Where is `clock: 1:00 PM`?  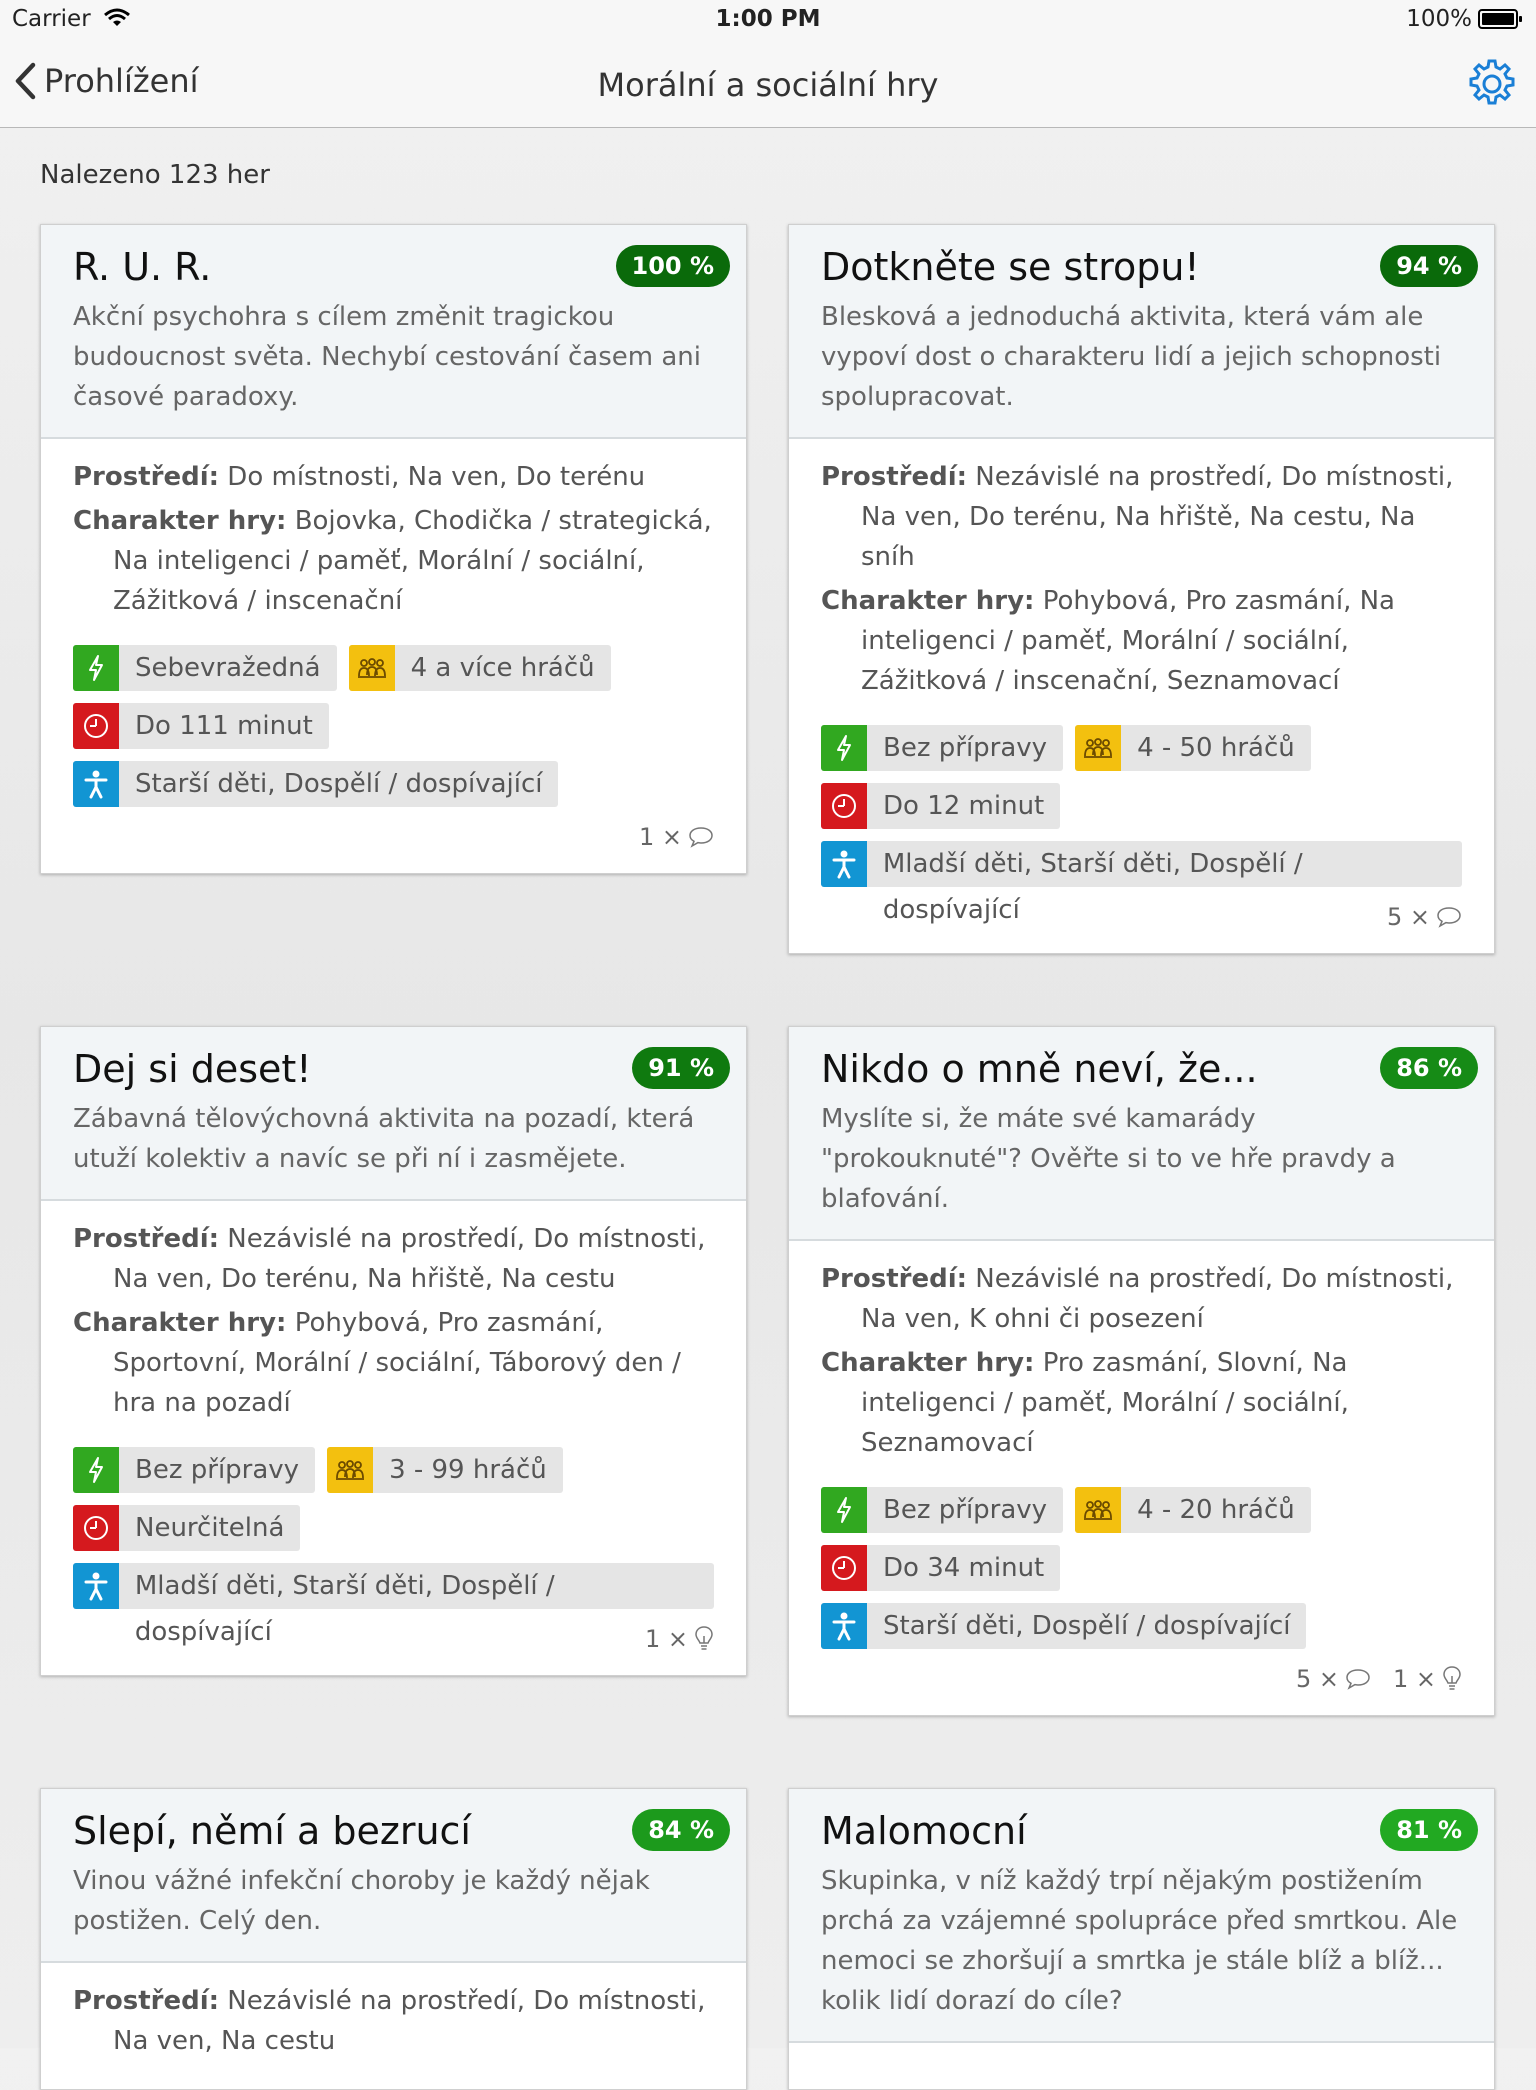
clock: 1:00 PM is located at coordinates (768, 19).